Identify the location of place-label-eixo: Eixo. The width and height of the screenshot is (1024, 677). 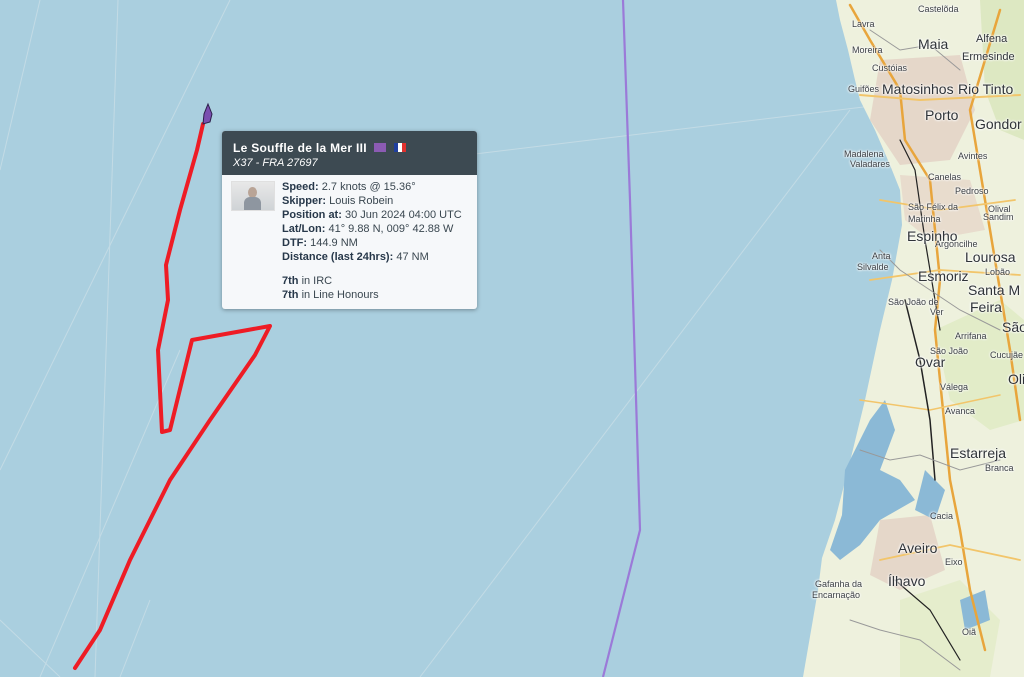
(954, 562).